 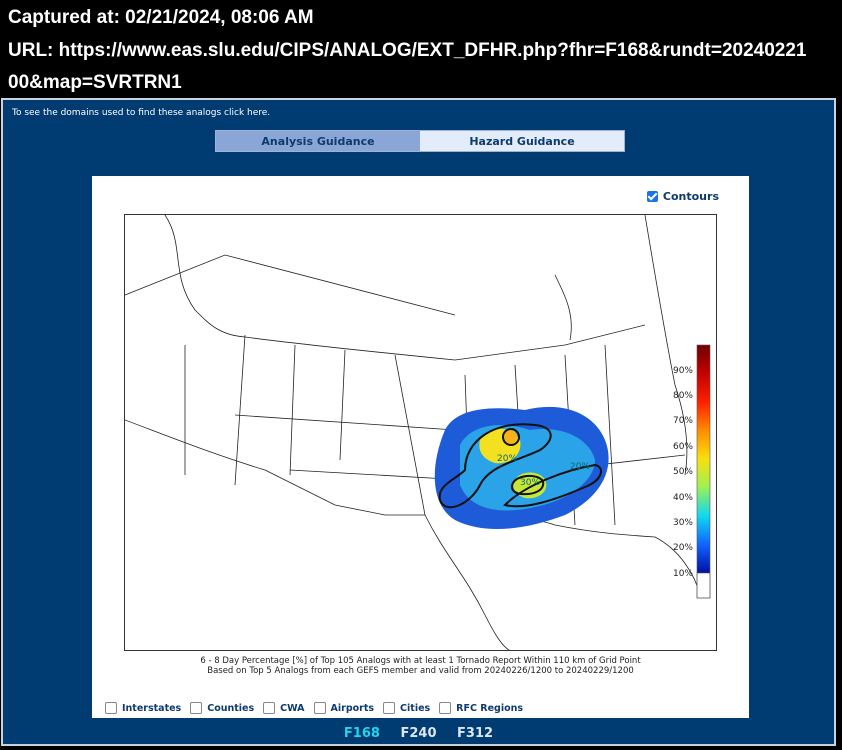 I want to click on layer-interstates: Interstates, so click(x=143, y=708).